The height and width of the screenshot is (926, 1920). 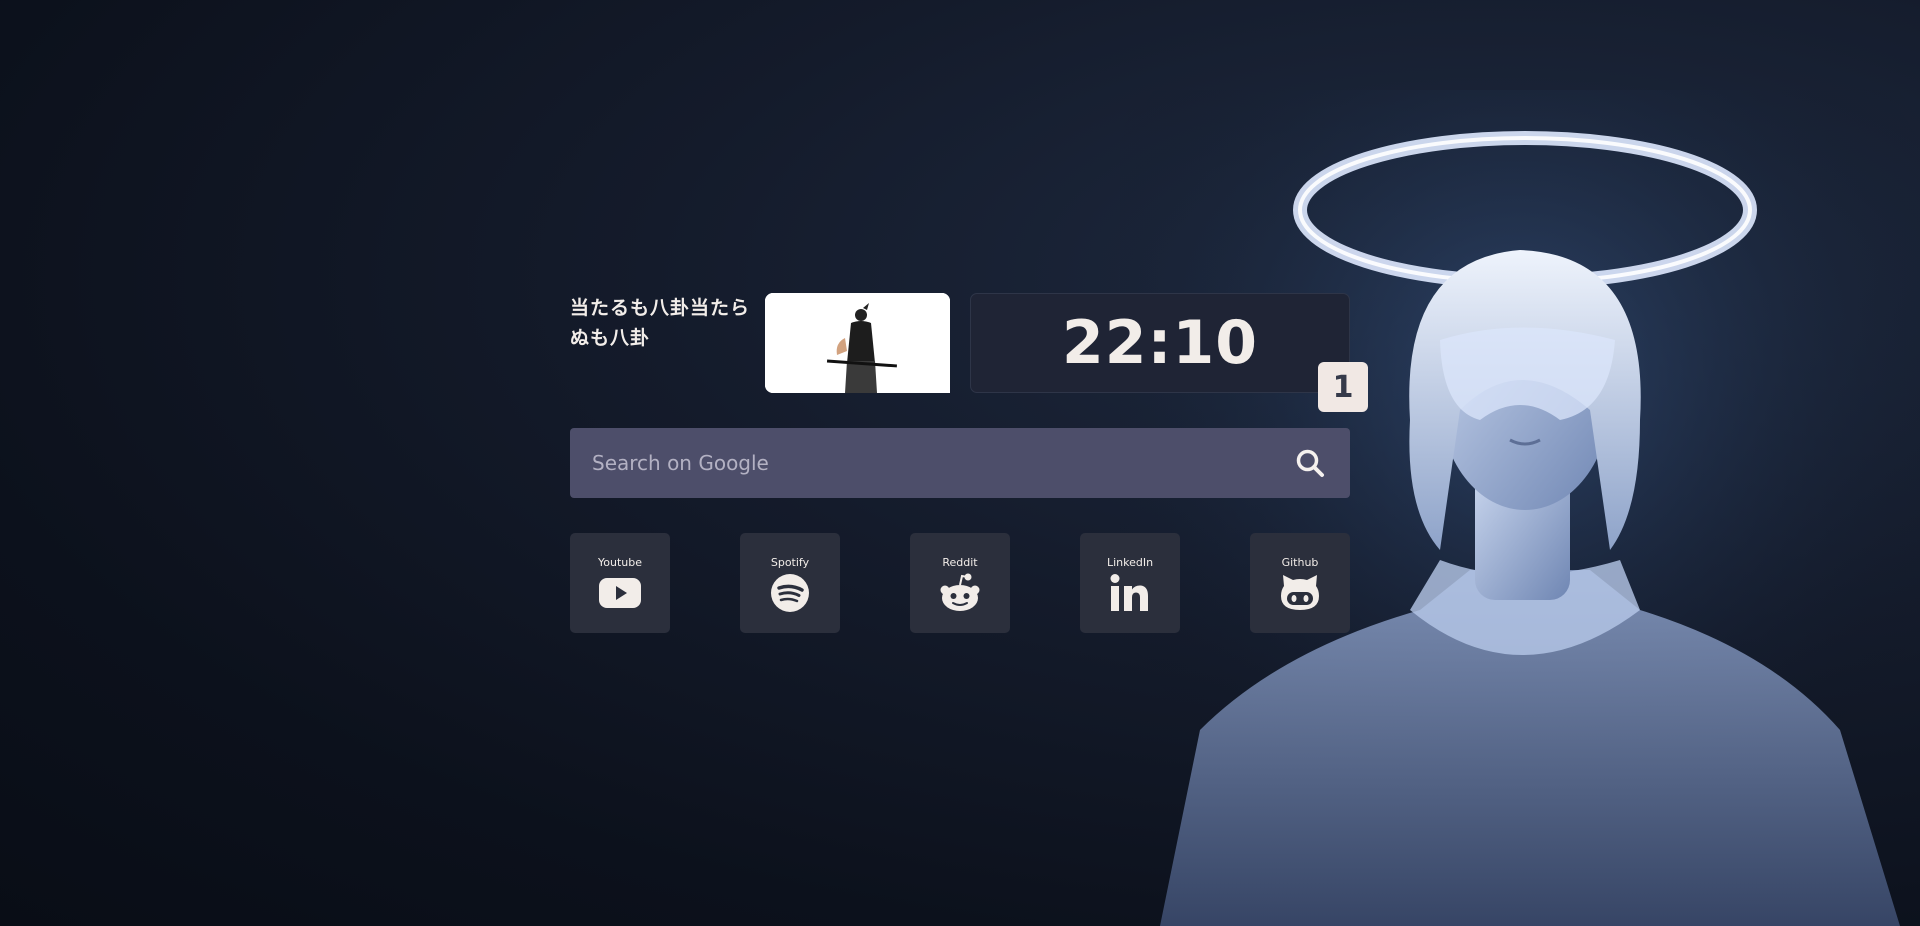 I want to click on linkedin-icon, so click(x=1130, y=593).